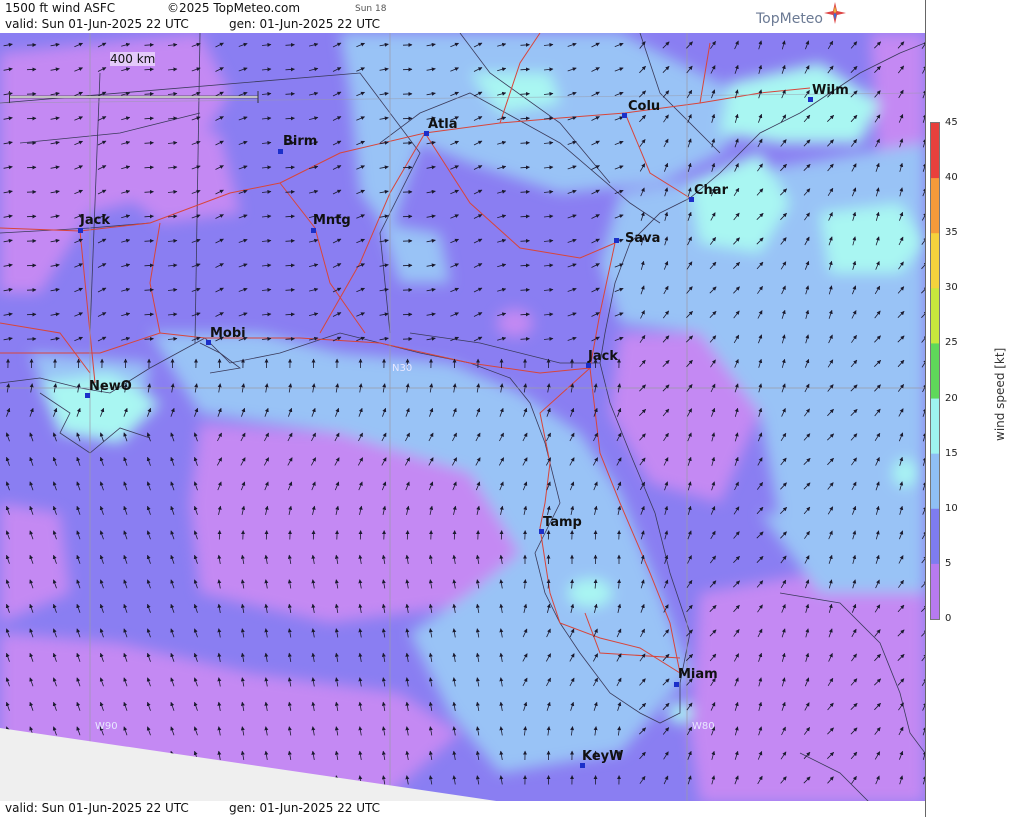 The width and height of the screenshot is (1017, 817). Describe the element at coordinates (305, 808) in the screenshot. I see `footer-generated-time: gen: 01-Jun-2025 22 UTC` at that location.